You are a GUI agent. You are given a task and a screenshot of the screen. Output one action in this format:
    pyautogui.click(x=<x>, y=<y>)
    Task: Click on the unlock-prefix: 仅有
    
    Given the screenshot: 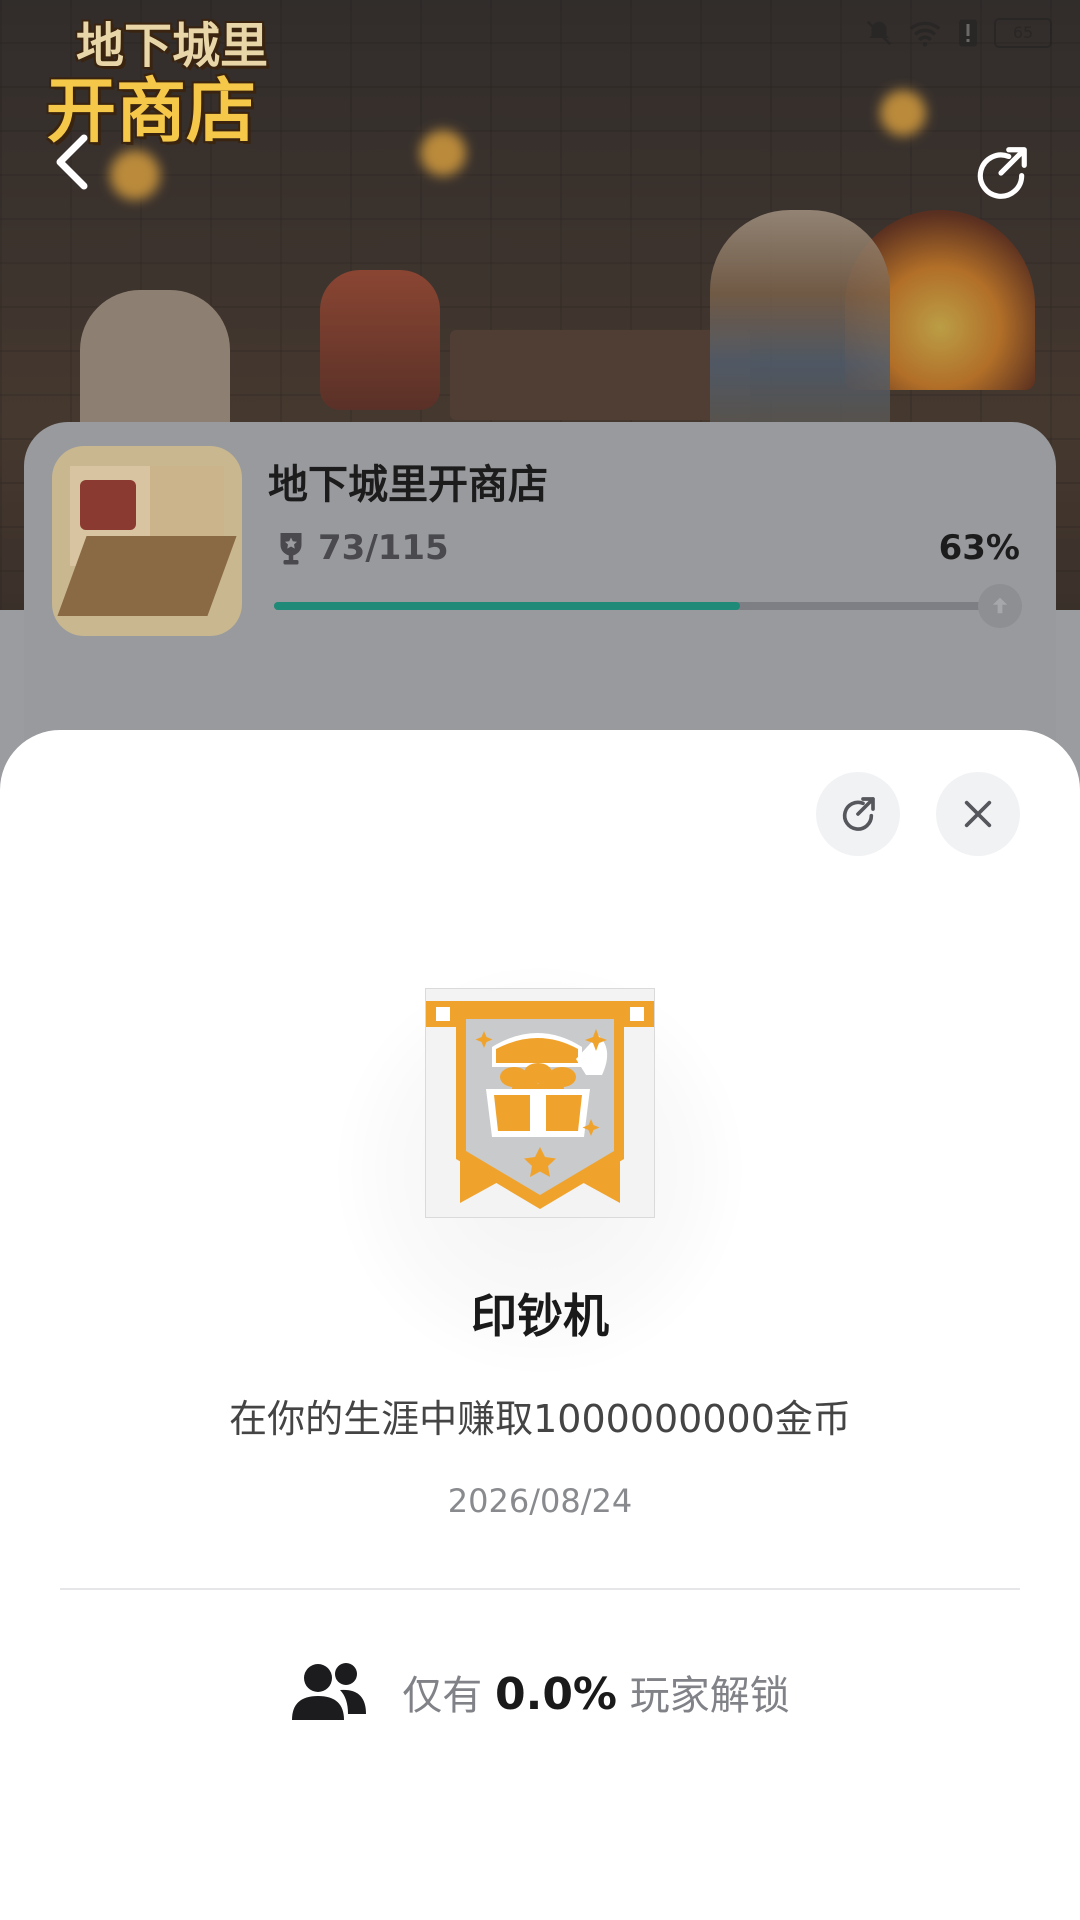 What is the action you would take?
    pyautogui.click(x=442, y=1696)
    